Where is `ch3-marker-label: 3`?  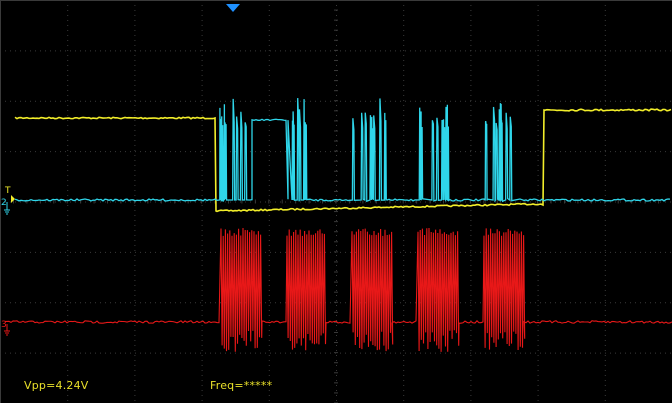
ch3-marker-label: 3 is located at coordinates (4, 325).